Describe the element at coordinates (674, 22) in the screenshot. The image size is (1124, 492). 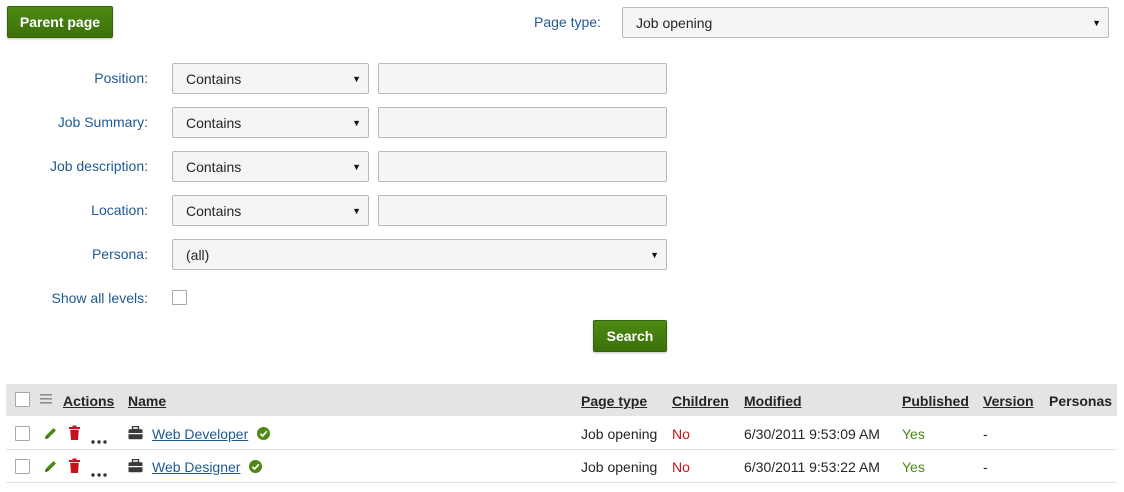
I see `page-type-select-value: Job opening` at that location.